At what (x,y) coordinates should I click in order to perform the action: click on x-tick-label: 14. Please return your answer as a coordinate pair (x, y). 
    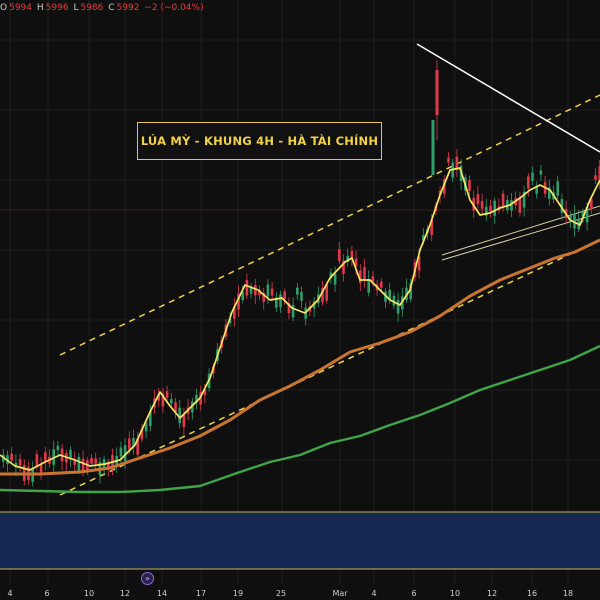
    Looking at the image, I should click on (162, 593).